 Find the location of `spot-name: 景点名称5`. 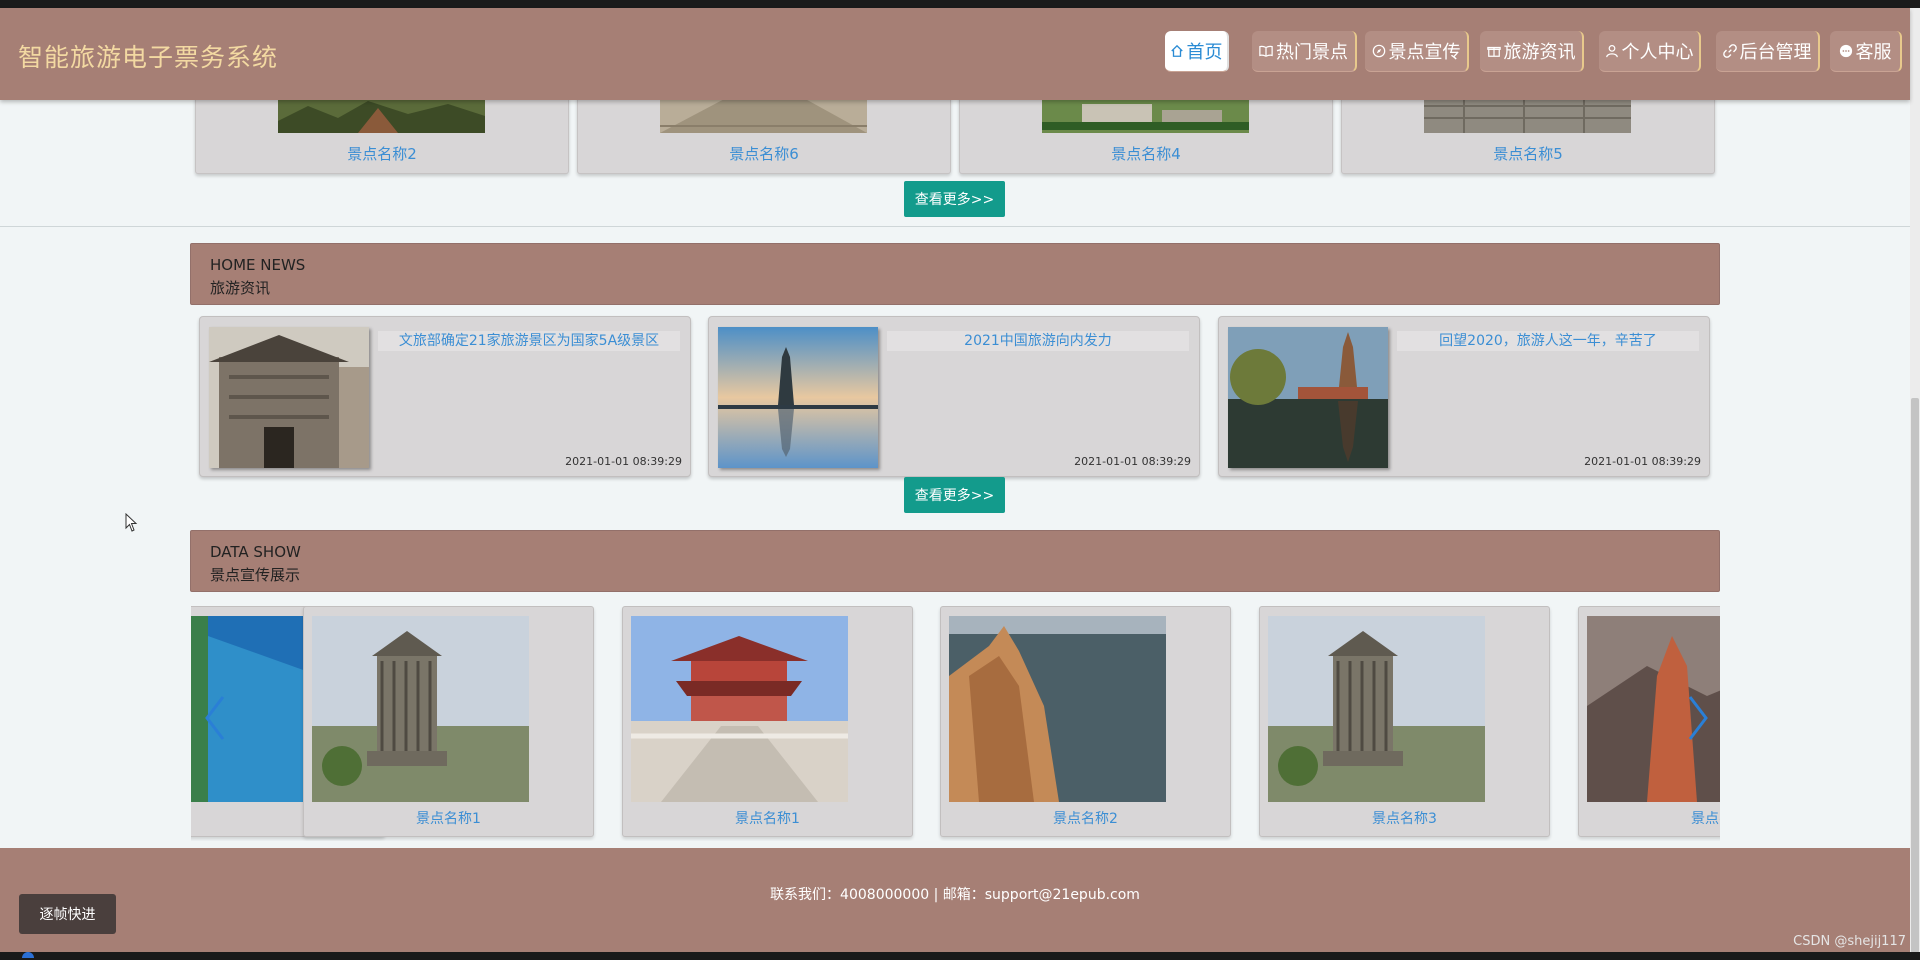

spot-name: 景点名称5 is located at coordinates (1528, 153).